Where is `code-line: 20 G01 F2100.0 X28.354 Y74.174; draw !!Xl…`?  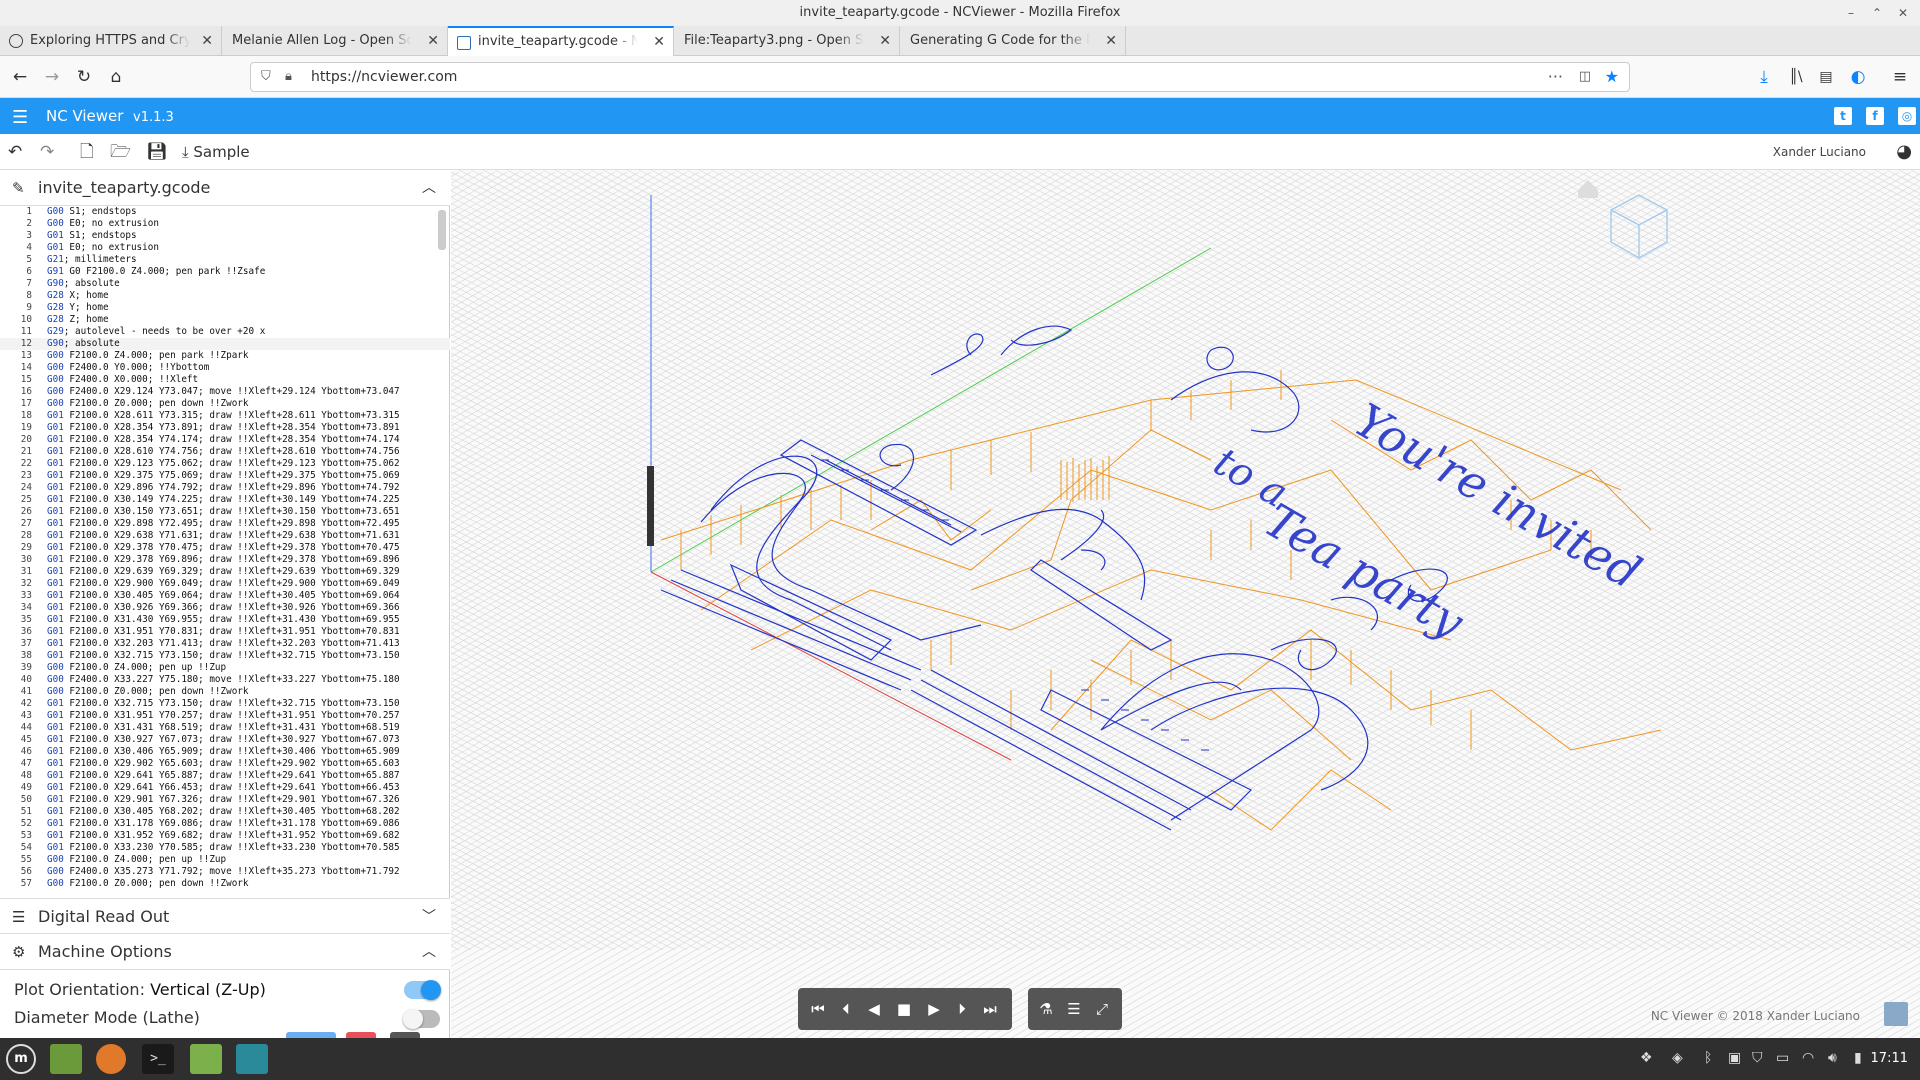 code-line: 20 G01 F2100.0 X28.354 Y74.174; draw !!Xl… is located at coordinates (225, 440).